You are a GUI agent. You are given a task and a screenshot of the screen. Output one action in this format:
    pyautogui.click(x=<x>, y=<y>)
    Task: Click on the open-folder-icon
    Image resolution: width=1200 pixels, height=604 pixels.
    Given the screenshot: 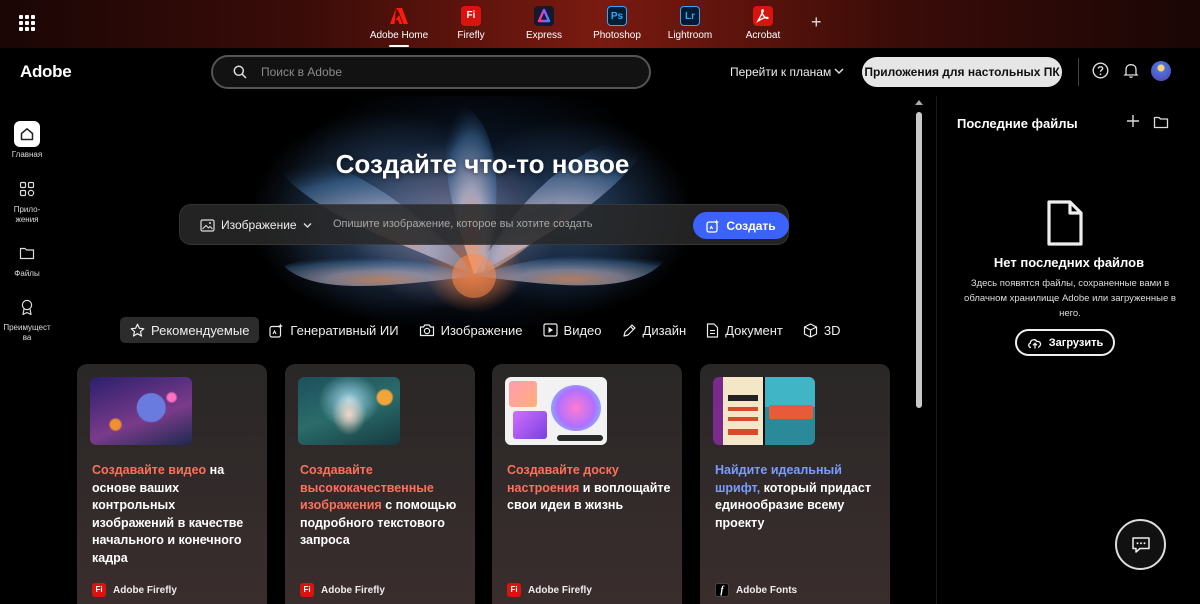 What is the action you would take?
    pyautogui.click(x=1161, y=122)
    